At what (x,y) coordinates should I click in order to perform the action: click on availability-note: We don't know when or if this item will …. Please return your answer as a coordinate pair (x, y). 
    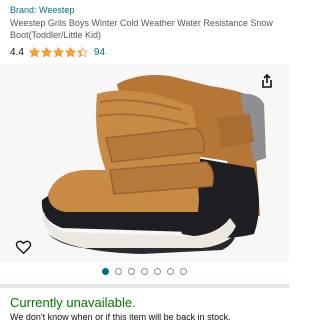
    Looking at the image, I should click on (120, 316).